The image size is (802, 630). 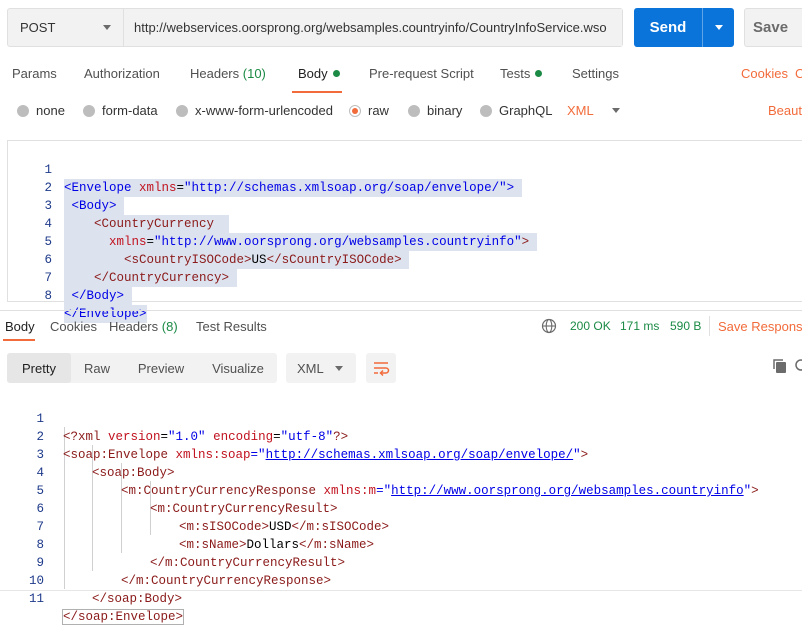 I want to click on view-raw: Raw, so click(x=97, y=368).